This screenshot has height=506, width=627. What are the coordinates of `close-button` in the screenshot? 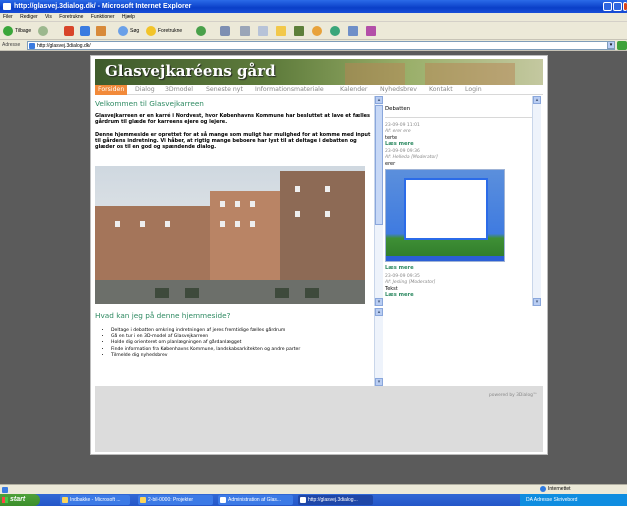 It's located at (625, 6).